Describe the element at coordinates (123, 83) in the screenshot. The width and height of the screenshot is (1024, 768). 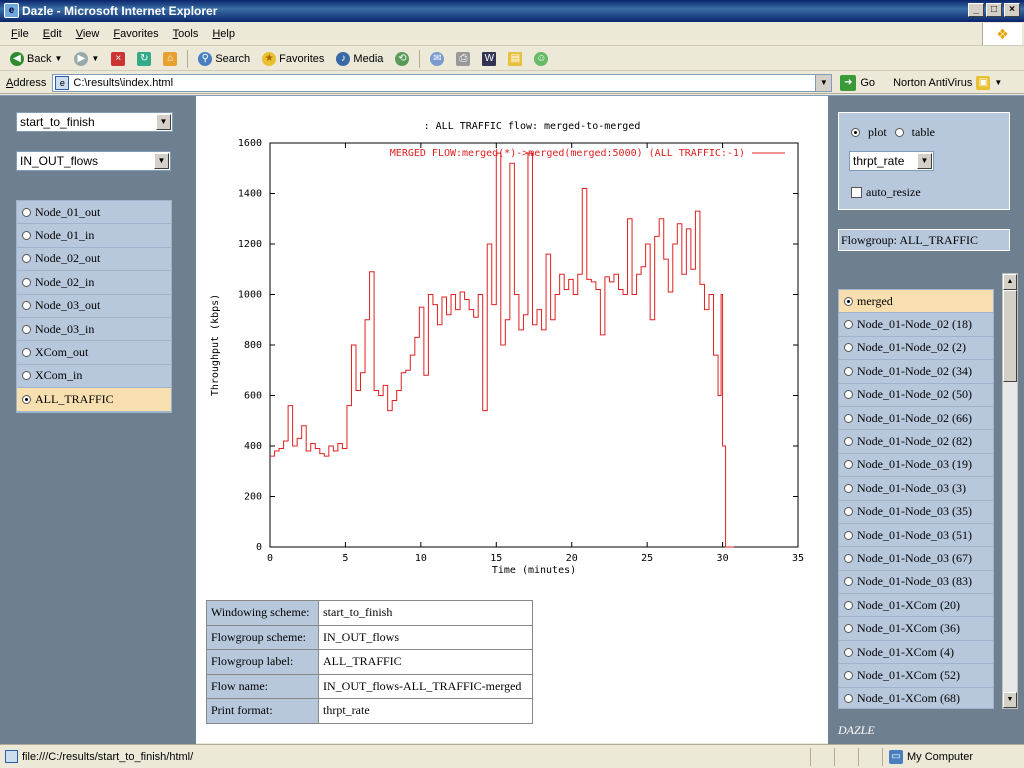
I see `address-url: C:\results\index.html` at that location.